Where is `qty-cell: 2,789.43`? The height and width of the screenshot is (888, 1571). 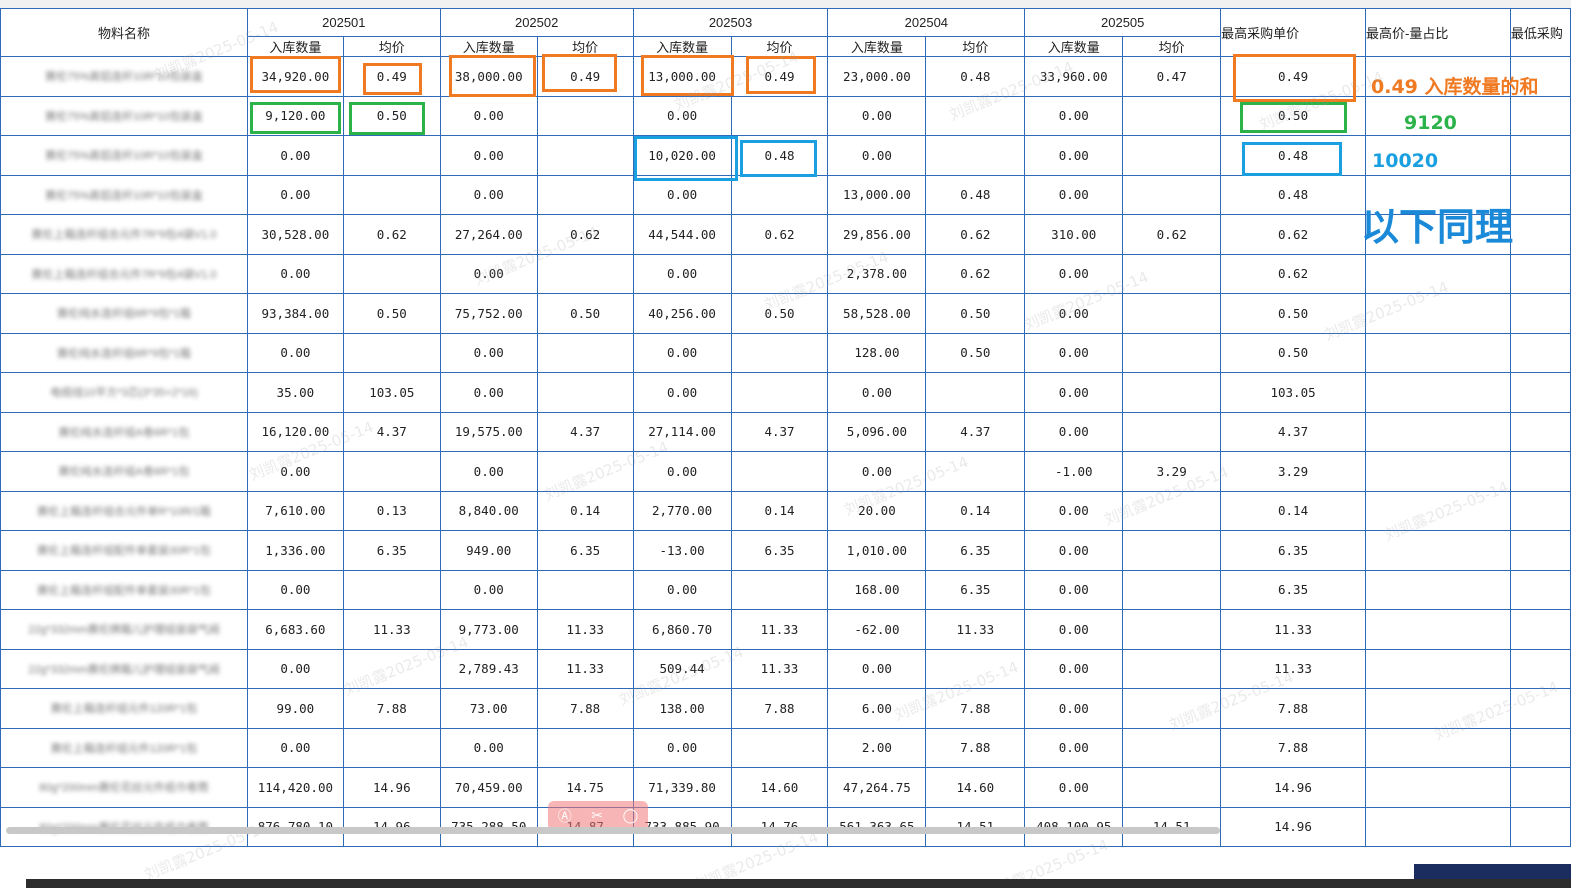 qty-cell: 2,789.43 is located at coordinates (488, 668).